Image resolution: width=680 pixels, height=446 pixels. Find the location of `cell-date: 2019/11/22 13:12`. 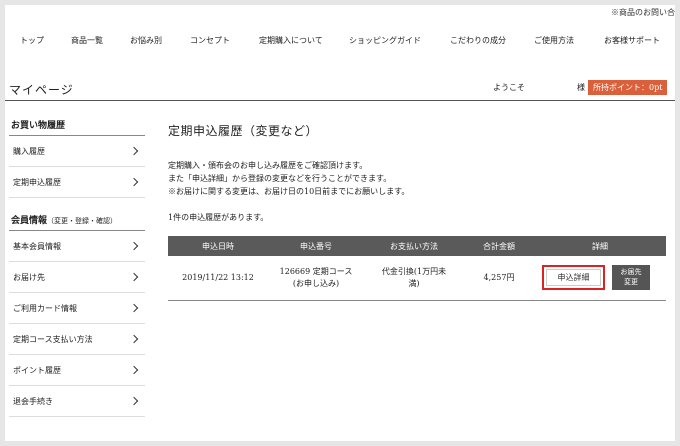

cell-date: 2019/11/22 13:12 is located at coordinates (218, 278).